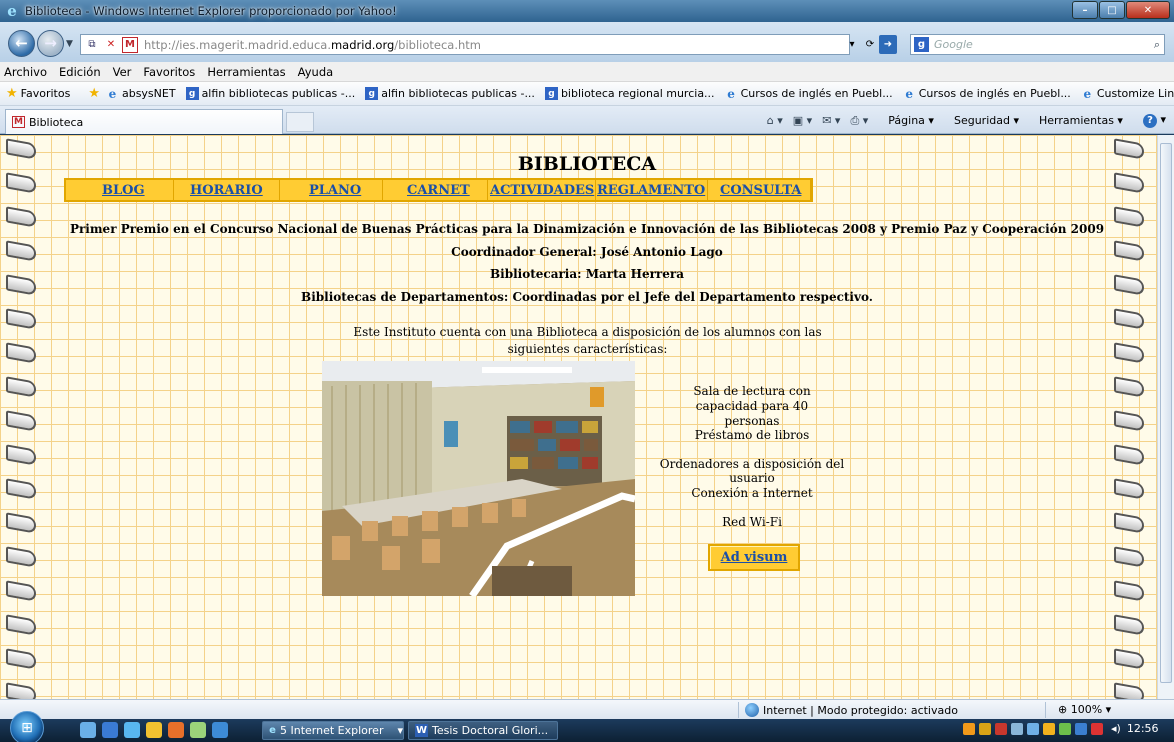 The width and height of the screenshot is (1174, 742). What do you see at coordinates (382, 190) in the screenshot?
I see `nav-divider` at bounding box center [382, 190].